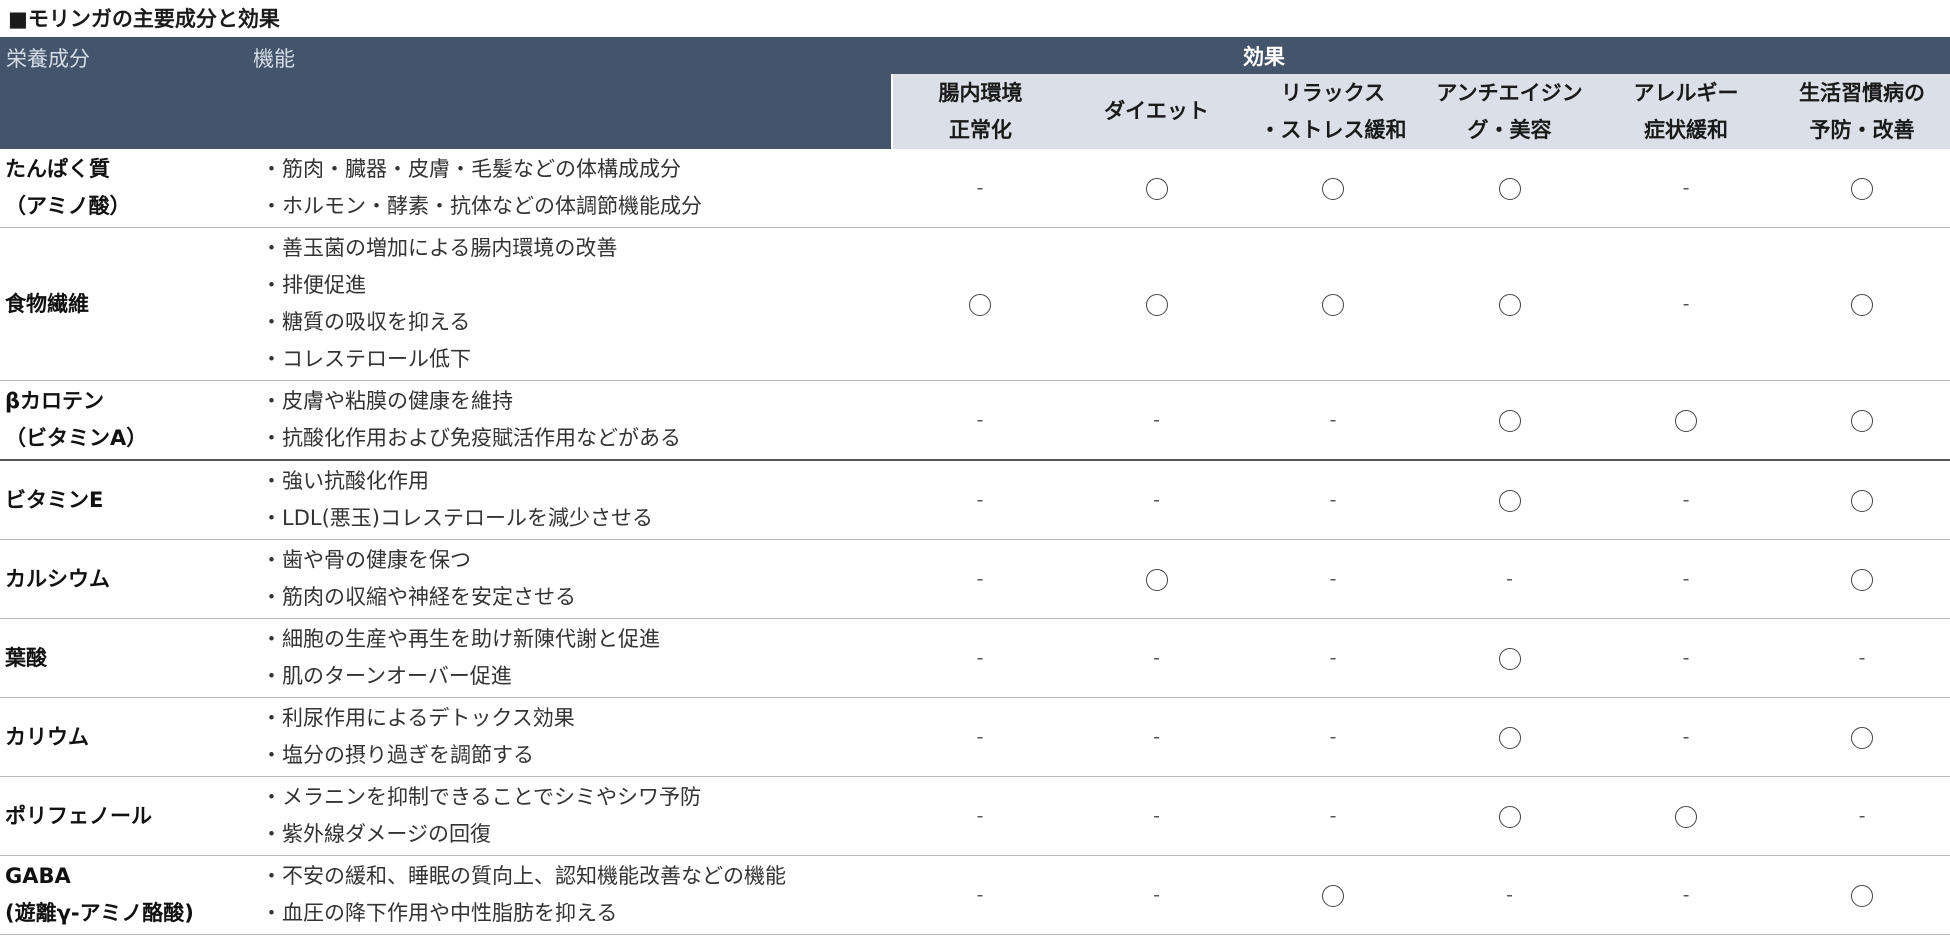 The width and height of the screenshot is (1950, 937). Describe the element at coordinates (979, 111) in the screenshot. I see `effect-column-header: 腸内環境 正常化` at that location.